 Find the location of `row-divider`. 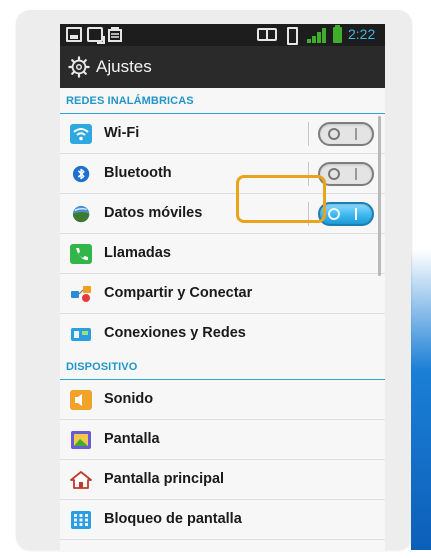

row-divider is located at coordinates (222, 539).